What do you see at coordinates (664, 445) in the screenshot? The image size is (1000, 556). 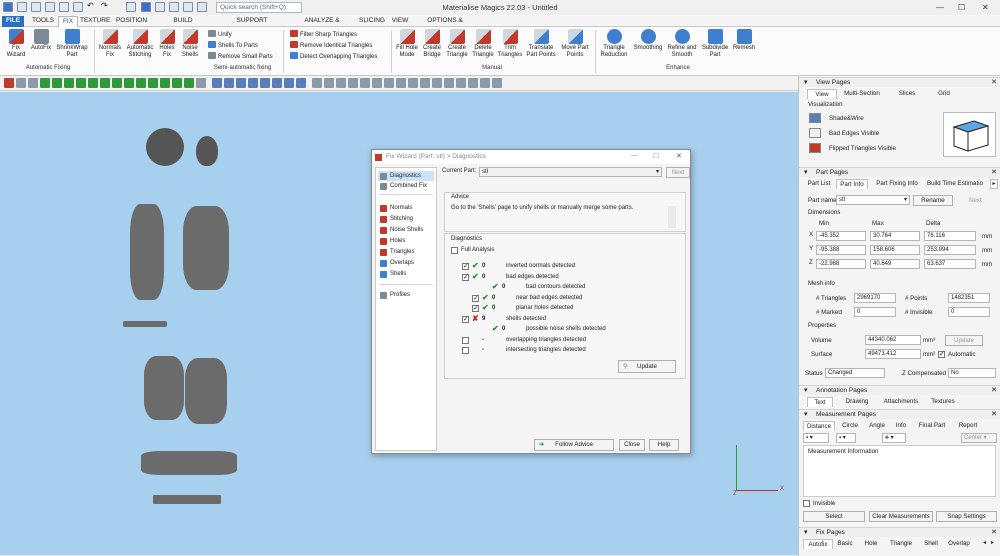 I see `help-button: Help` at bounding box center [664, 445].